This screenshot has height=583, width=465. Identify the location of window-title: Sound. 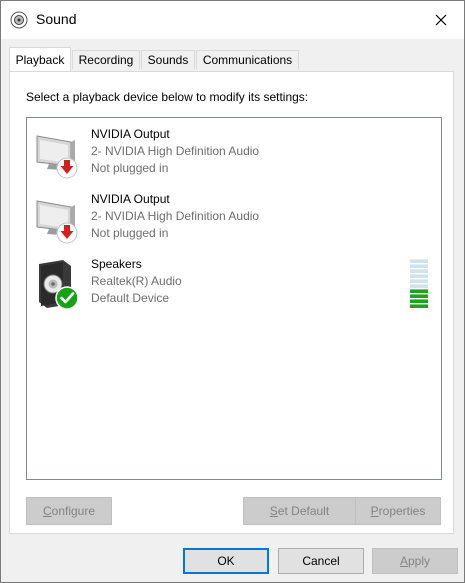
(56, 19).